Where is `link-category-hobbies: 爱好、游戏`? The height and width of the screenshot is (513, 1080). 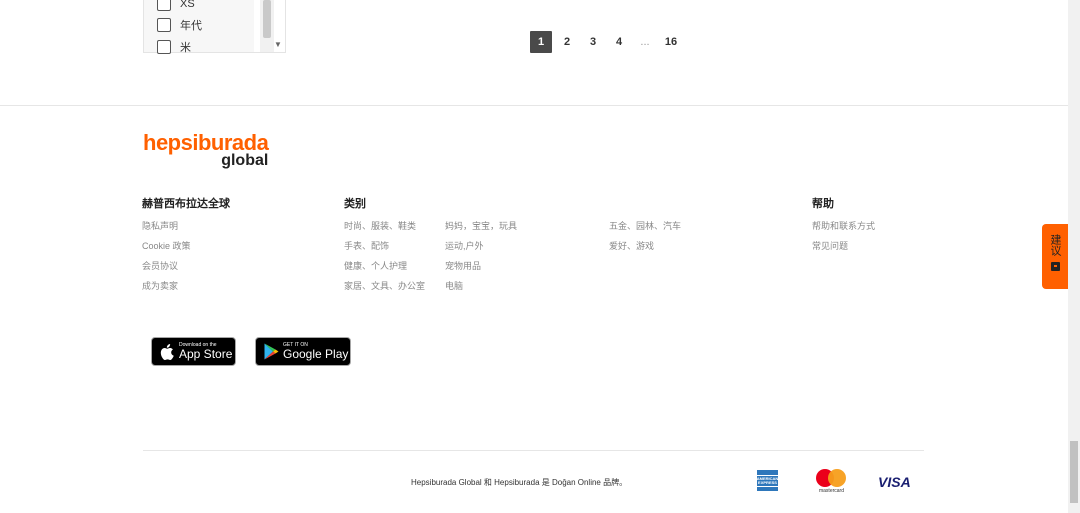
link-category-hobbies: 爱好、游戏 is located at coordinates (631, 245).